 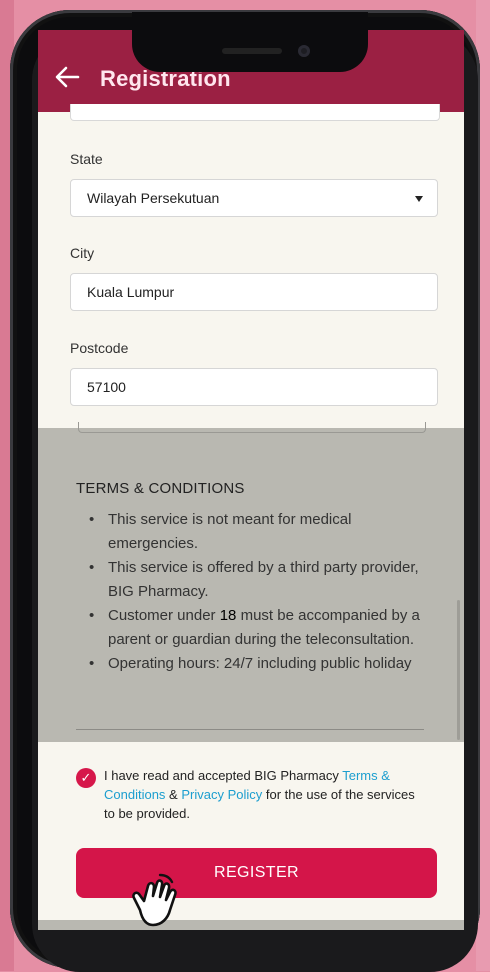 I want to click on list-item-text: Customer under, so click(x=164, y=615).